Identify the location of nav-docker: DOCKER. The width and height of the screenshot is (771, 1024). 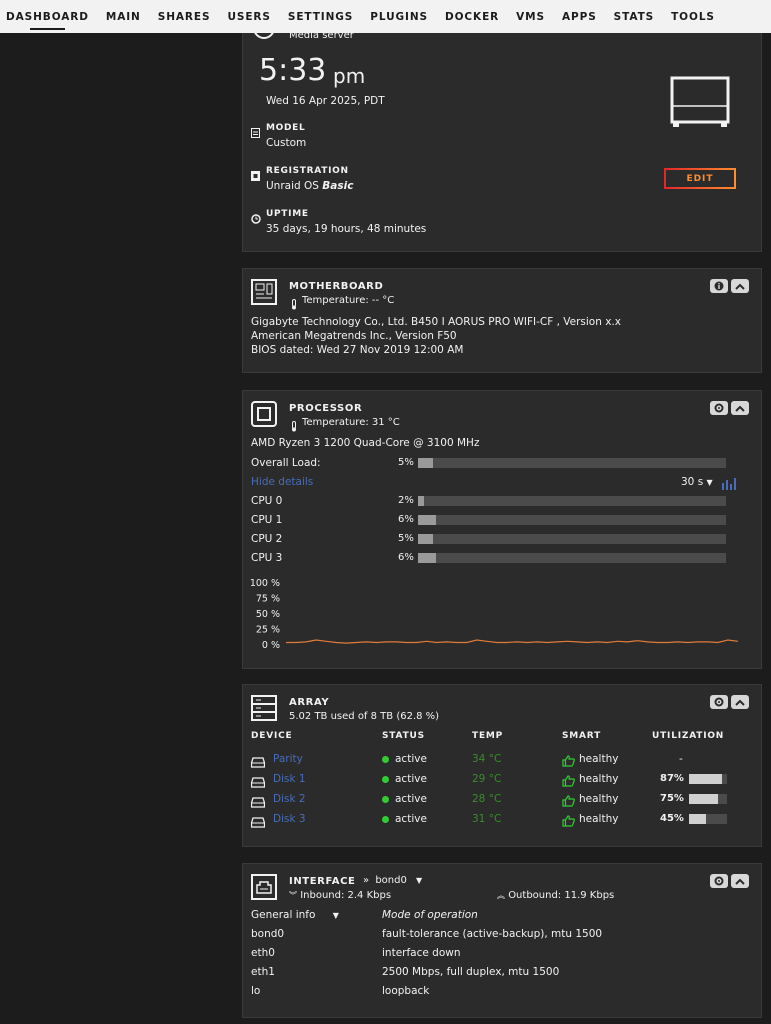
(472, 17).